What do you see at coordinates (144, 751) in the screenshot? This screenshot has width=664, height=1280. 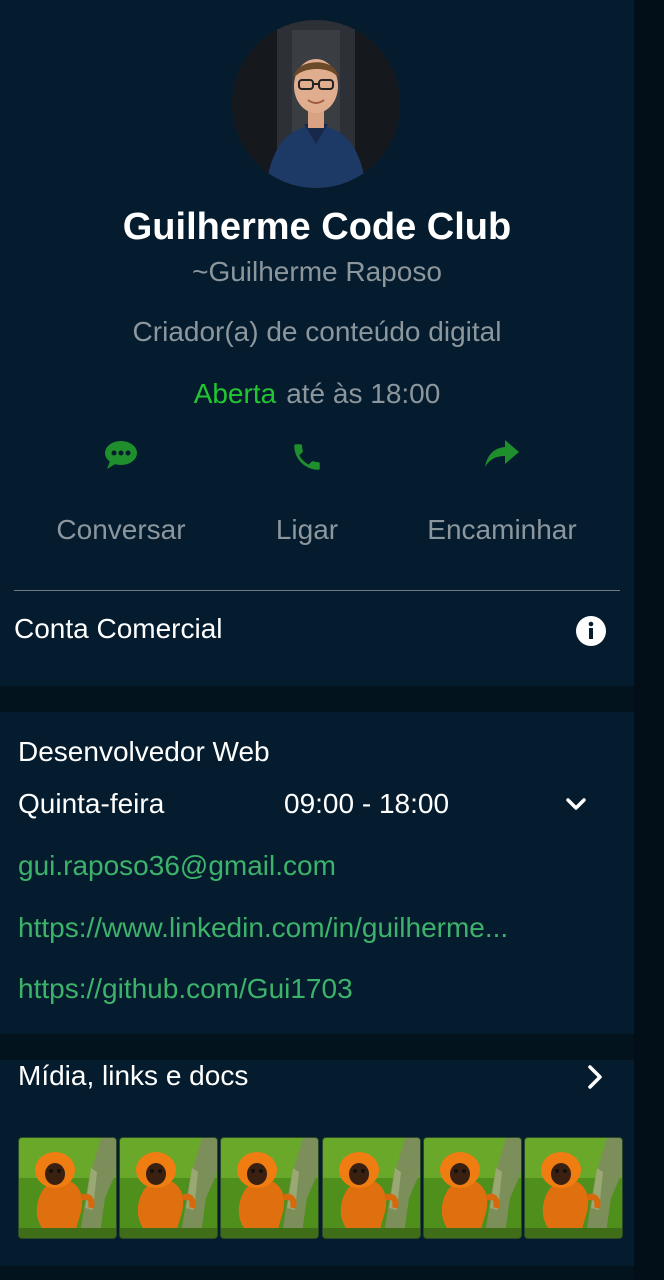 I see `business-description: Desenvolvedor Web` at bounding box center [144, 751].